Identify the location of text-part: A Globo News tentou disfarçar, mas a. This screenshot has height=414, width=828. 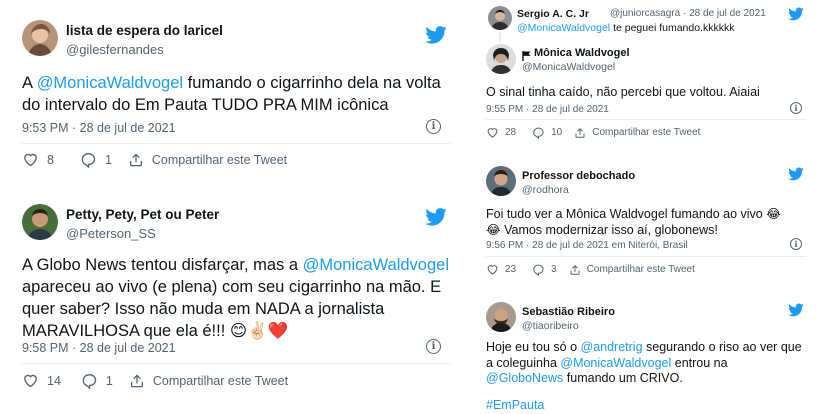
(162, 265).